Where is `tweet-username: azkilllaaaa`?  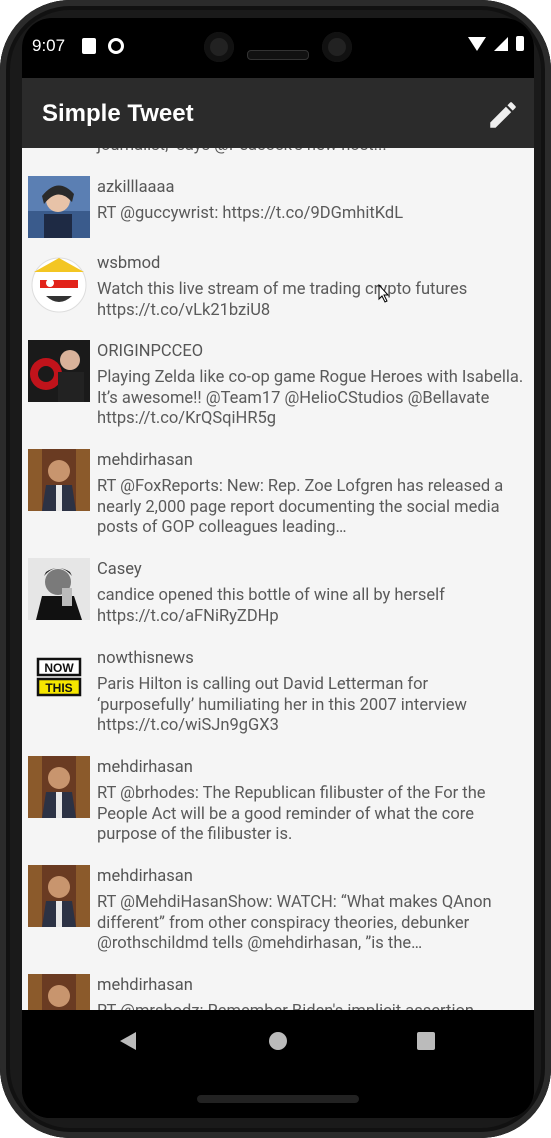 tweet-username: azkilllaaaa is located at coordinates (136, 187).